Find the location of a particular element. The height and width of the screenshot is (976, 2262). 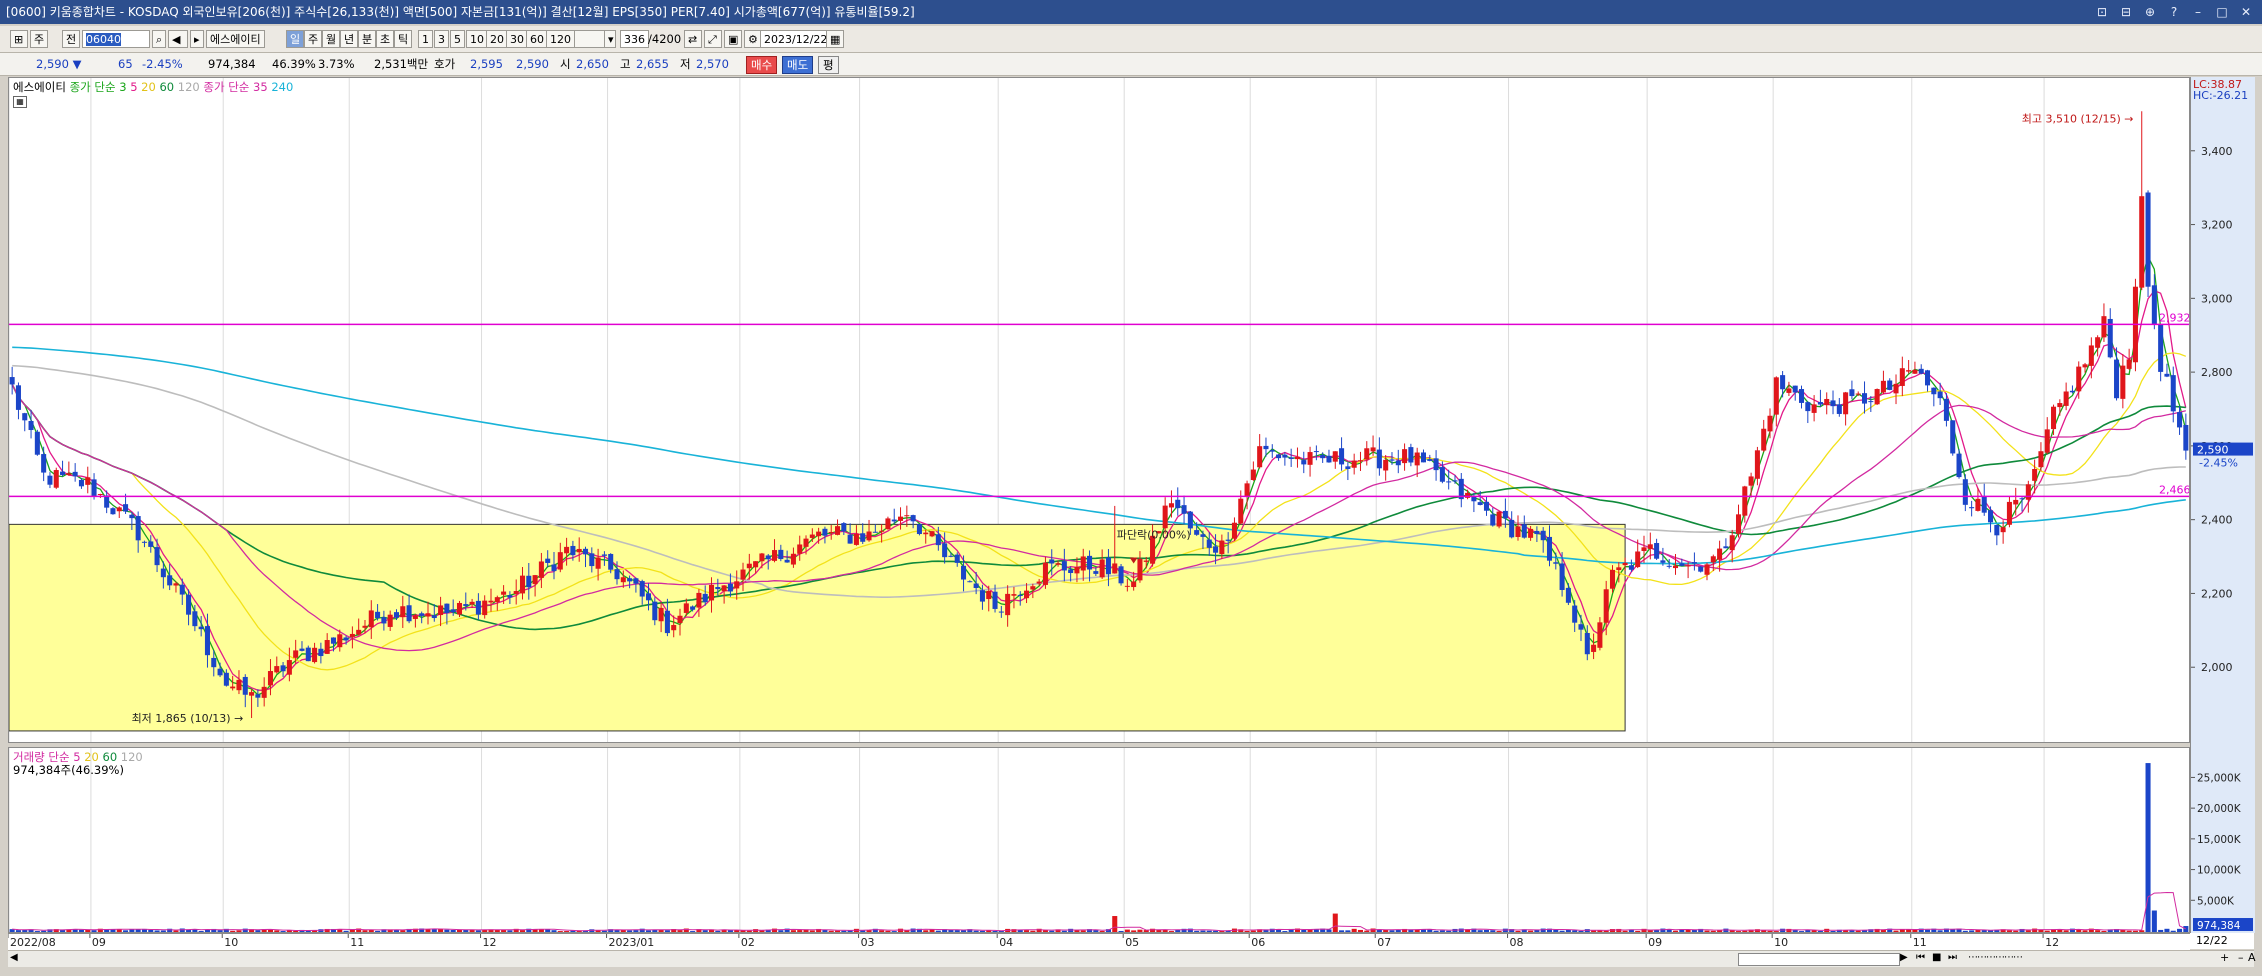

legend-ma5: 5 is located at coordinates (133, 87).